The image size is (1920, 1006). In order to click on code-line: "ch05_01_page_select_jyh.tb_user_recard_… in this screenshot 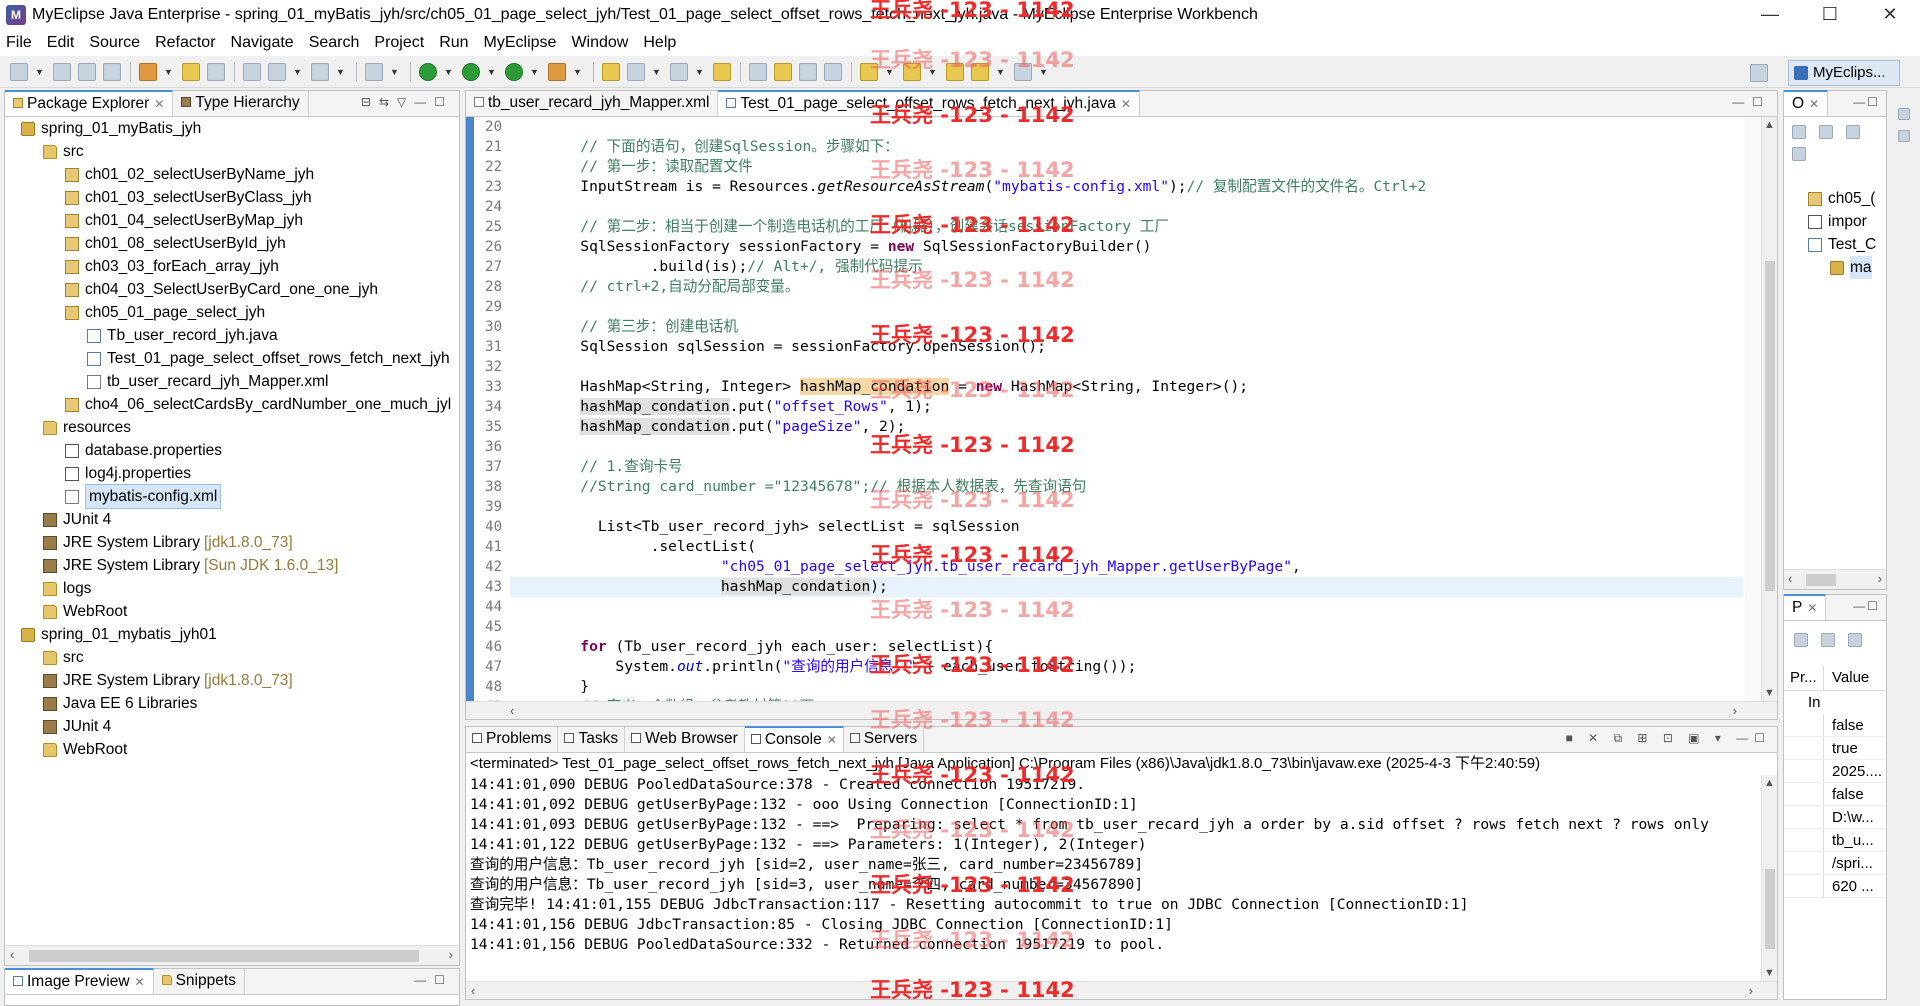, I will do `click(1126, 567)`.